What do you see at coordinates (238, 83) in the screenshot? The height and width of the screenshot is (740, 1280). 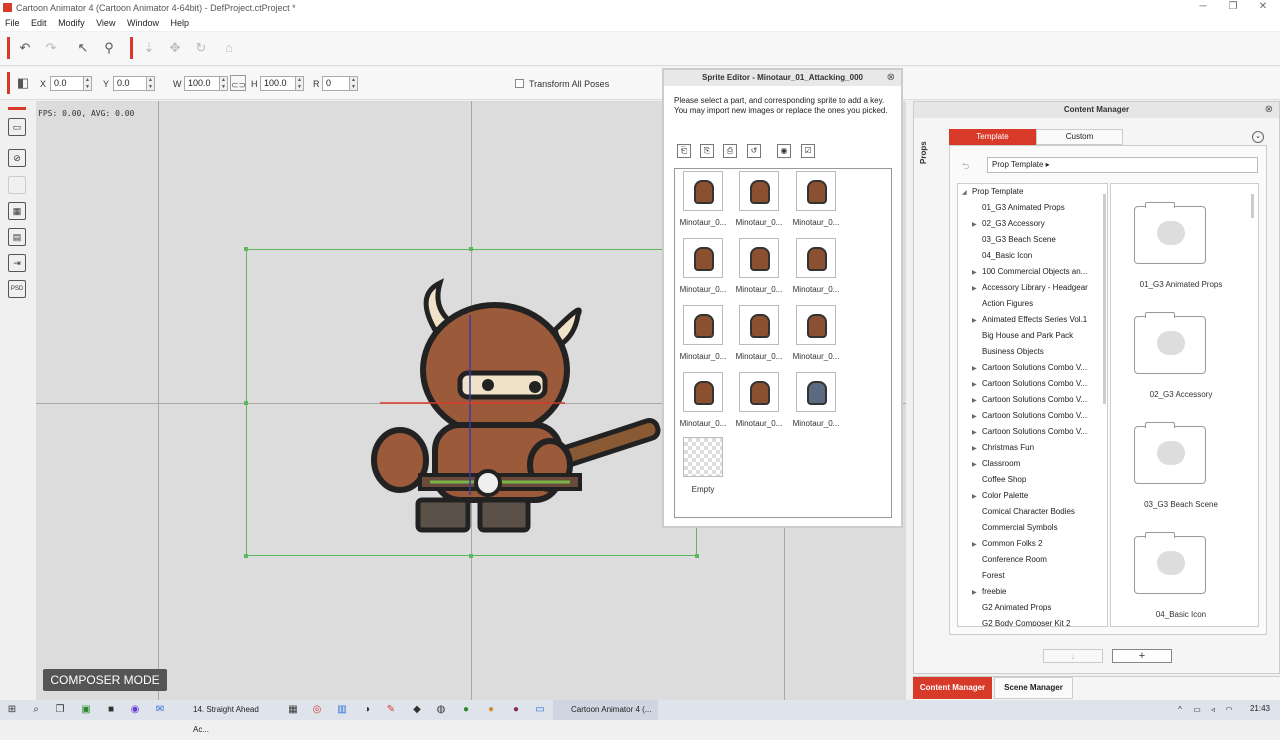 I see `link-icon: ⊂⊃` at bounding box center [238, 83].